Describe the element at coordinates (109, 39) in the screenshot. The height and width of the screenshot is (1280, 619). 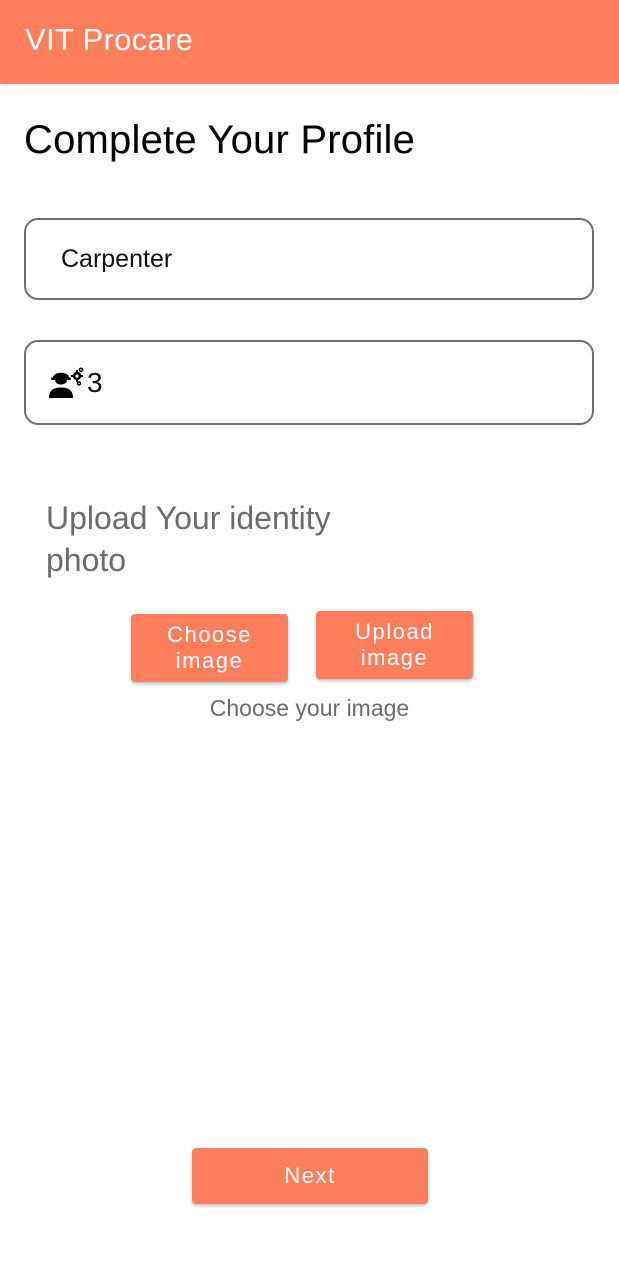
I see `app-title: VIT Procare` at that location.